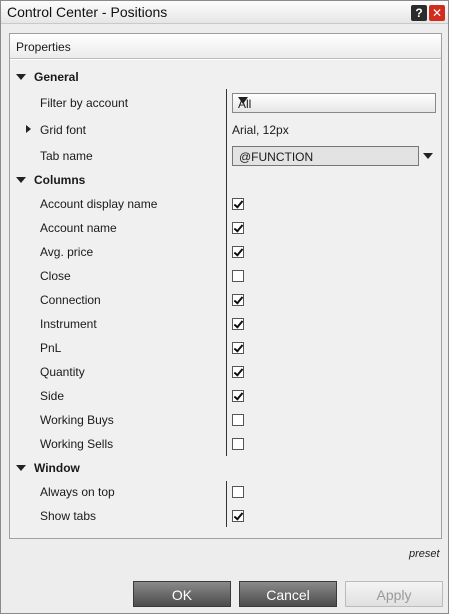 The width and height of the screenshot is (449, 614). I want to click on window-option-label: Always on top, so click(77, 492).